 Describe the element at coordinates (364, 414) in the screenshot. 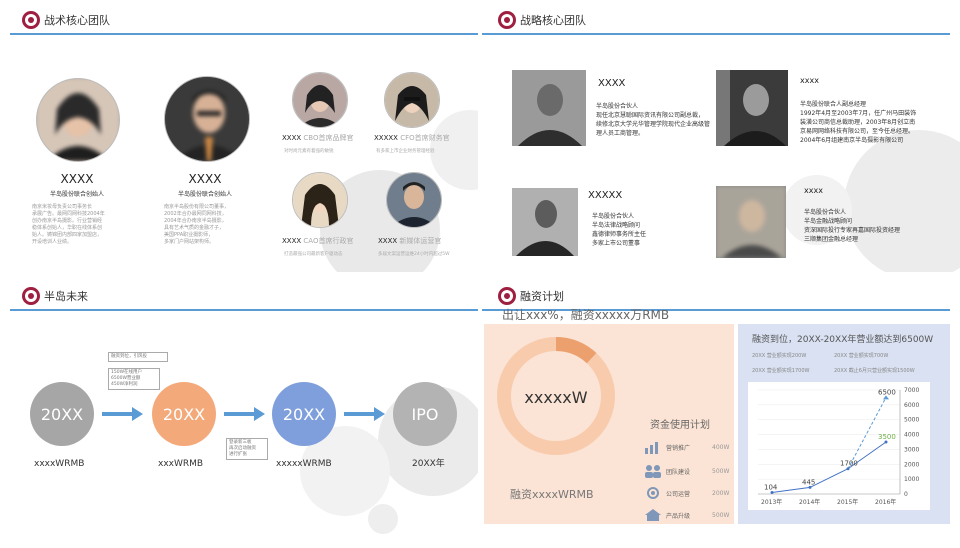

I see `right-arrow-icon` at that location.